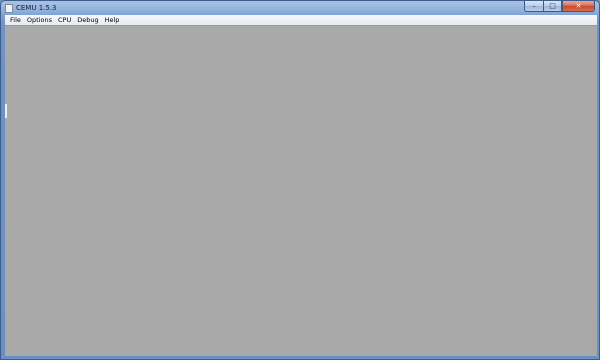  I want to click on resize-notch, so click(6, 111).